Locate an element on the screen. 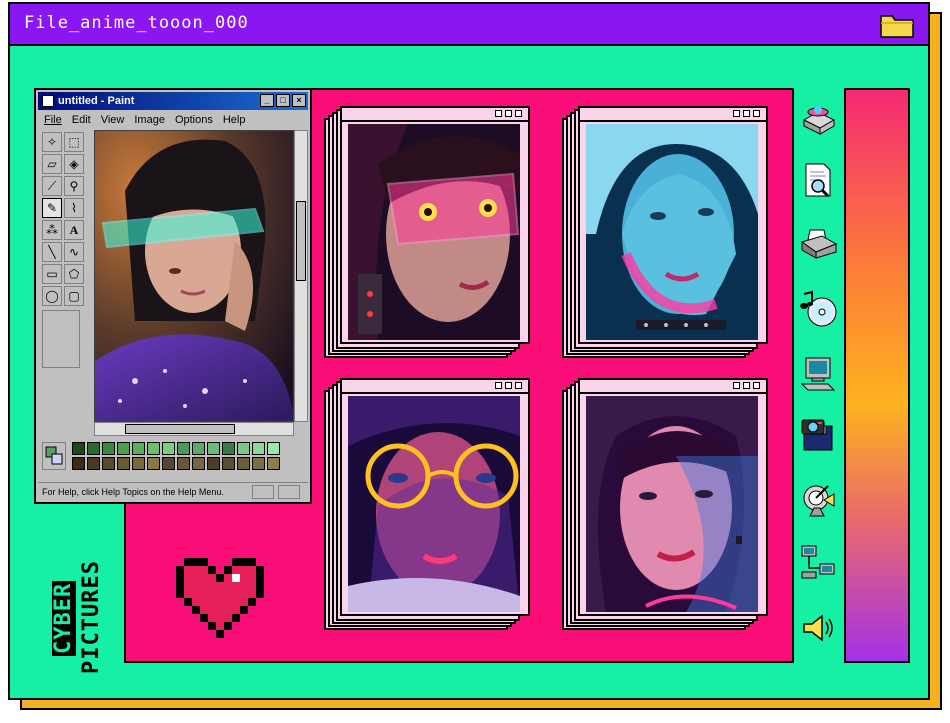 The image size is (950, 723). paint-app-icon is located at coordinates (48, 101).